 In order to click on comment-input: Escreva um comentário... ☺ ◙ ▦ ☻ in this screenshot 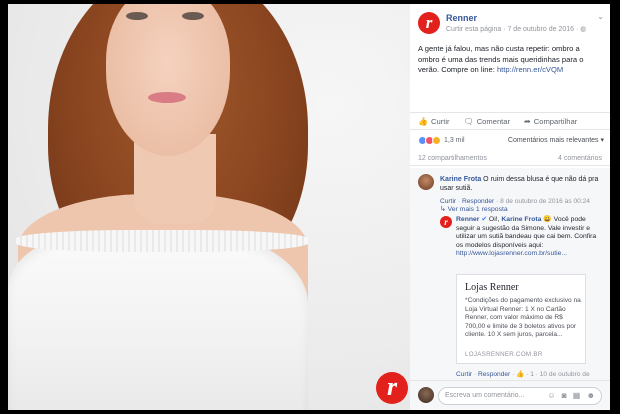, I will do `click(520, 396)`.